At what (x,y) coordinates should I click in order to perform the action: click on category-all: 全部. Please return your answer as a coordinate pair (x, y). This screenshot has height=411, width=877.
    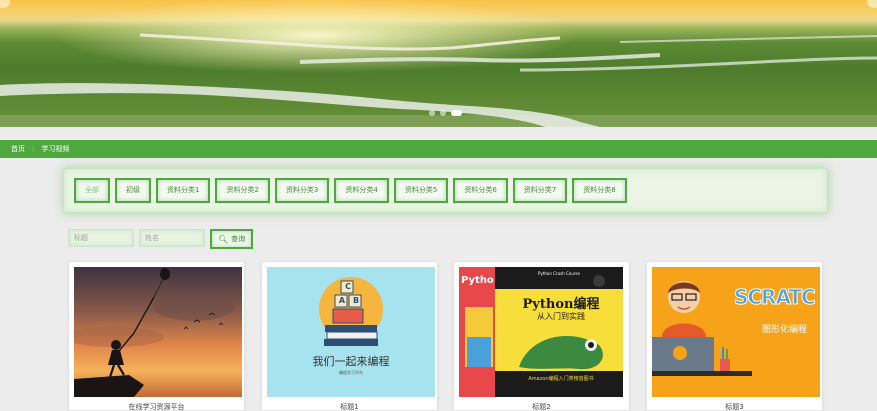
    Looking at the image, I should click on (92, 190).